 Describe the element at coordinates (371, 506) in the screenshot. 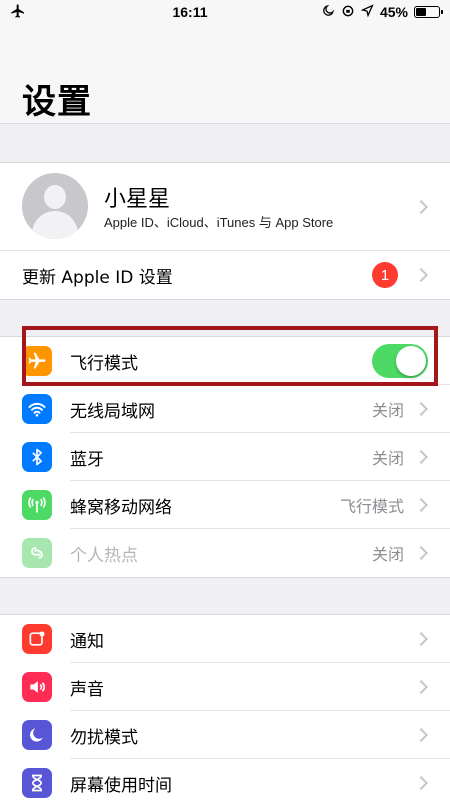

I see `cellular-value: 飞行模式` at that location.